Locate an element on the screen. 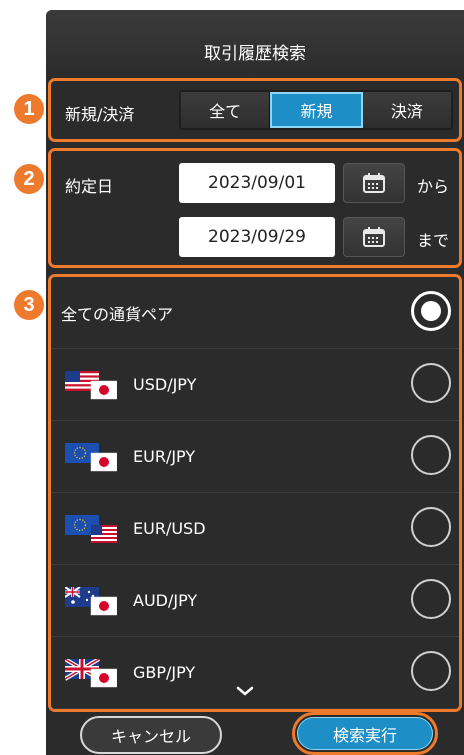 The image size is (464, 755). page-title: 取引履歴検索 is located at coordinates (255, 43).